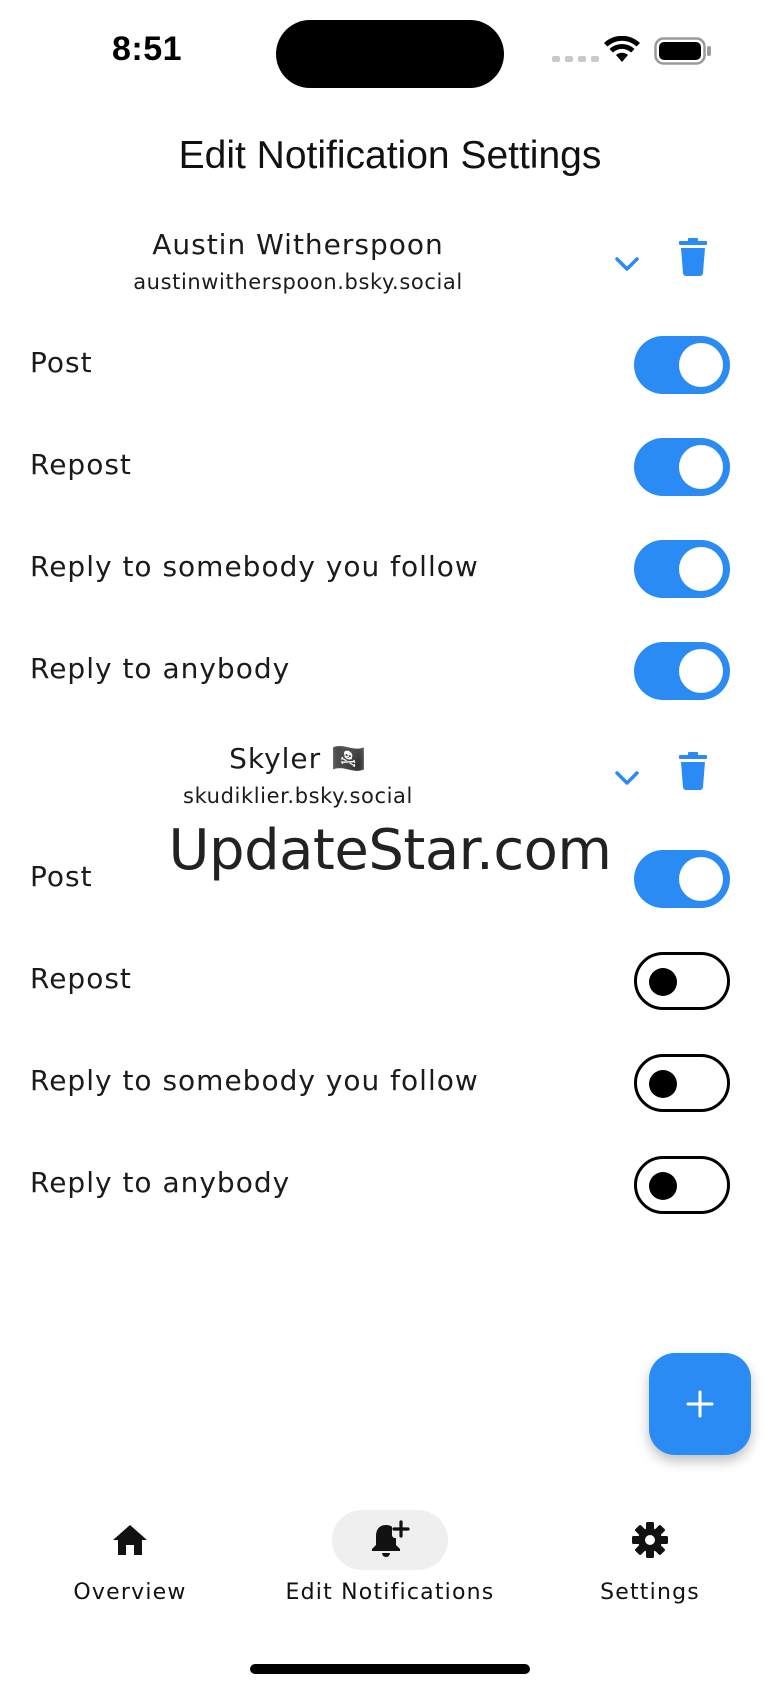 This screenshot has width=780, height=1691. What do you see at coordinates (147, 49) in the screenshot?
I see `status-time: 8:51` at bounding box center [147, 49].